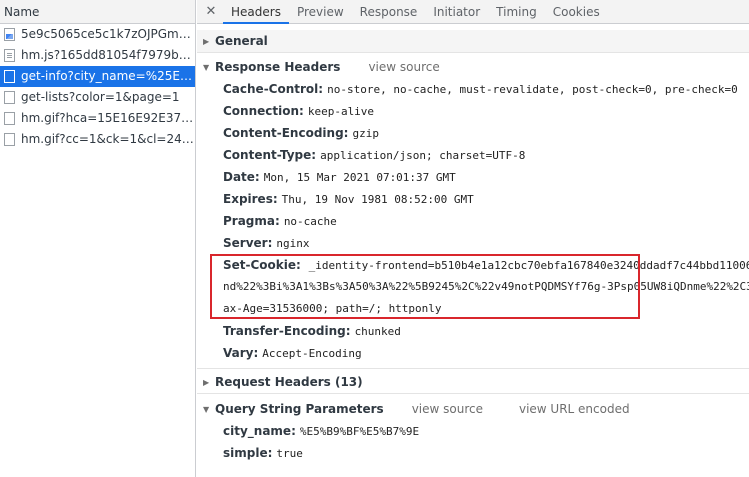 The width and height of the screenshot is (749, 477). What do you see at coordinates (377, 199) in the screenshot?
I see `header-value: Thu, 19 Nov 1981 08:52:00 GMT` at bounding box center [377, 199].